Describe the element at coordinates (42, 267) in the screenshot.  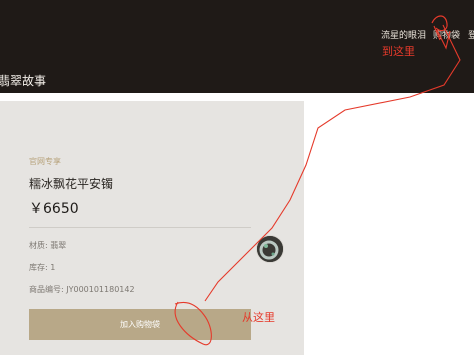
I see `product-stock: 库存: 1` at that location.